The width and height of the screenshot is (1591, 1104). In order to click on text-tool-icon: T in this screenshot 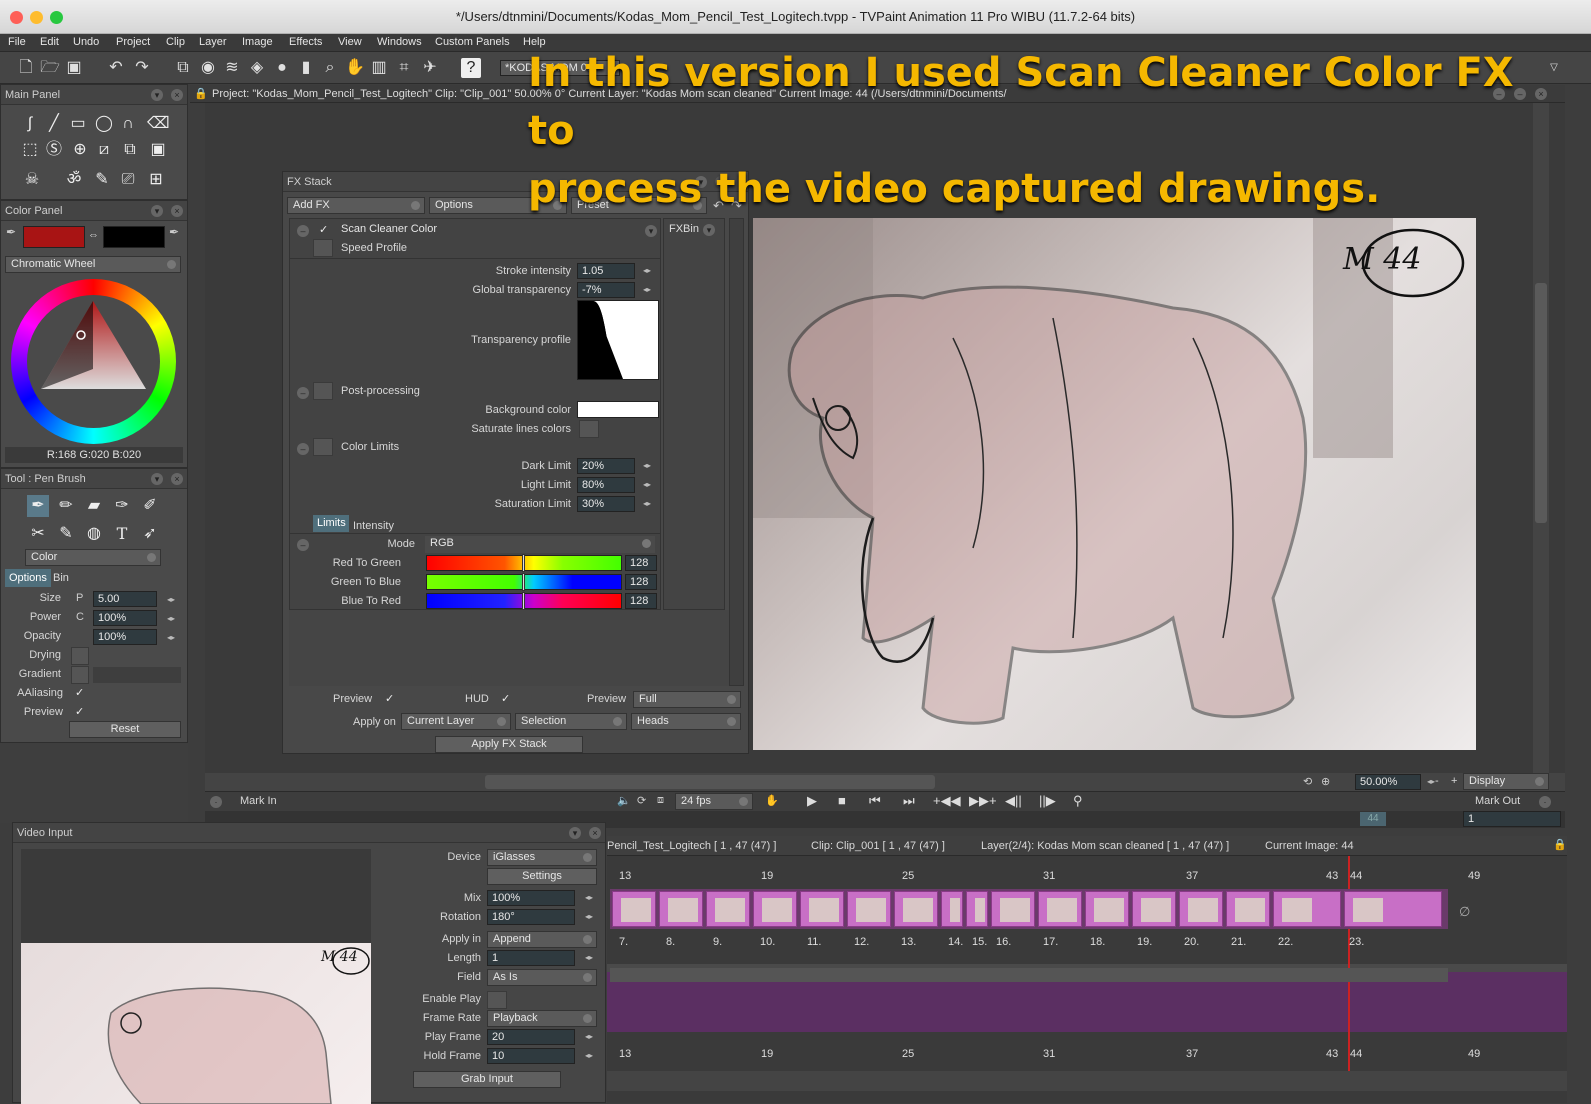, I will do `click(122, 534)`.